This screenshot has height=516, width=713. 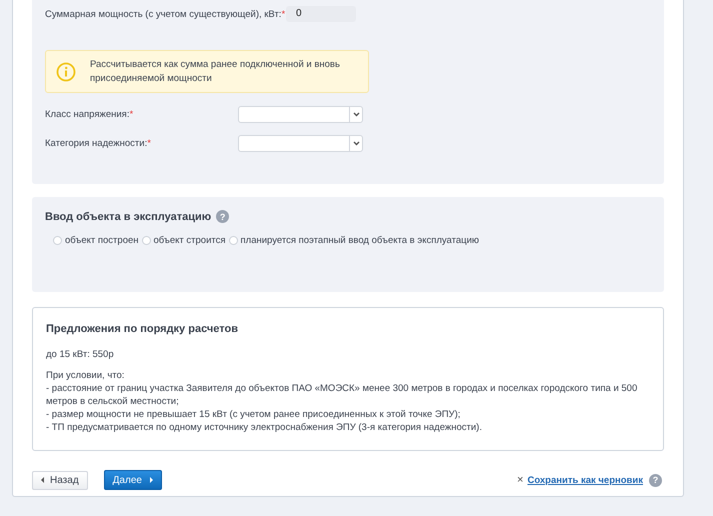 I want to click on condition-text: При условии, что:, so click(x=86, y=375).